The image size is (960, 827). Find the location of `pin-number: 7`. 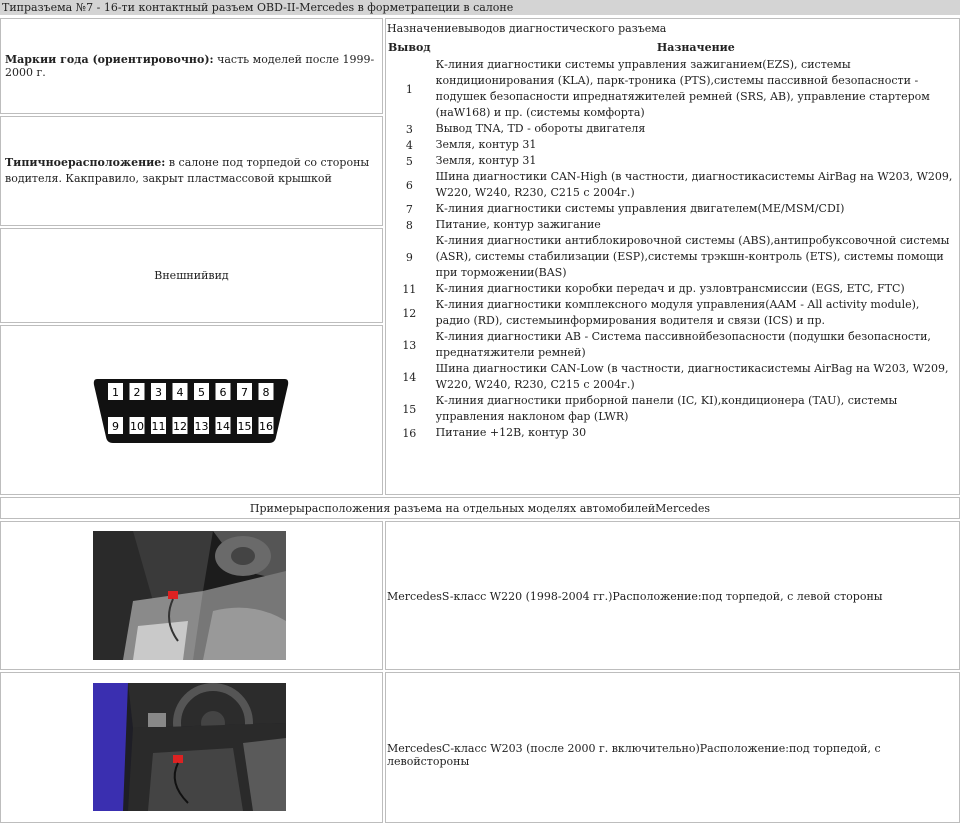

pin-number: 7 is located at coordinates (409, 209).